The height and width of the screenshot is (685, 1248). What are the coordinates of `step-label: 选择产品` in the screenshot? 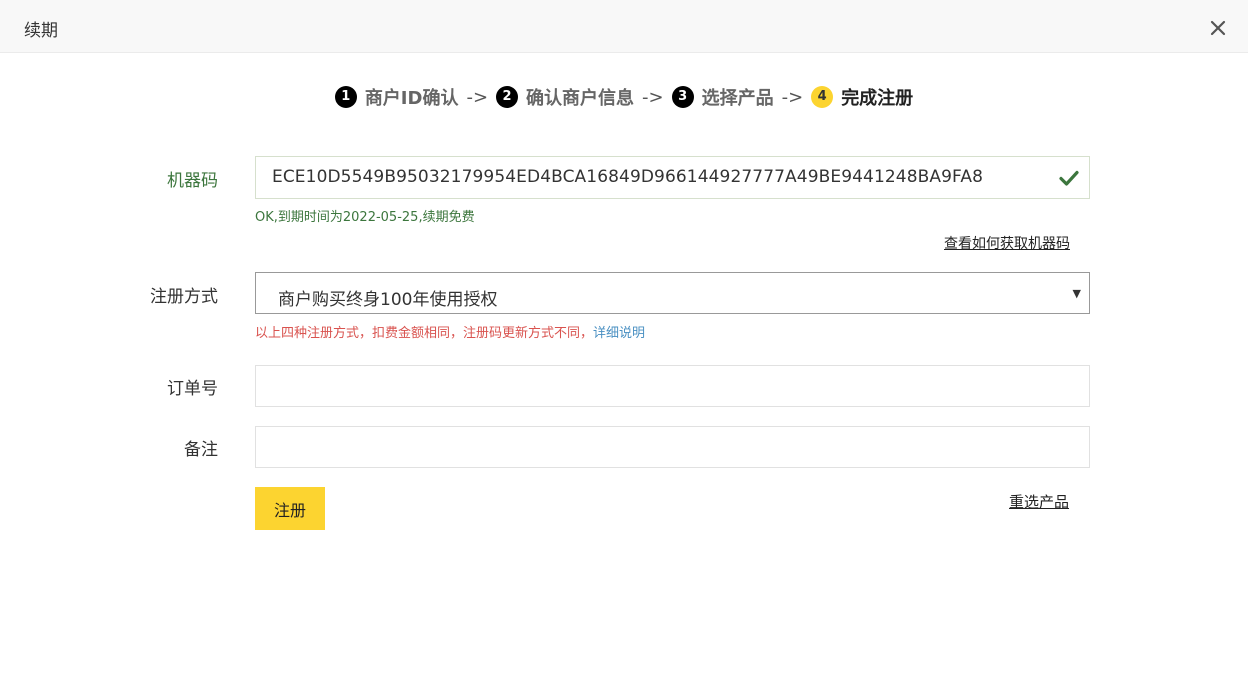 It's located at (737, 98).